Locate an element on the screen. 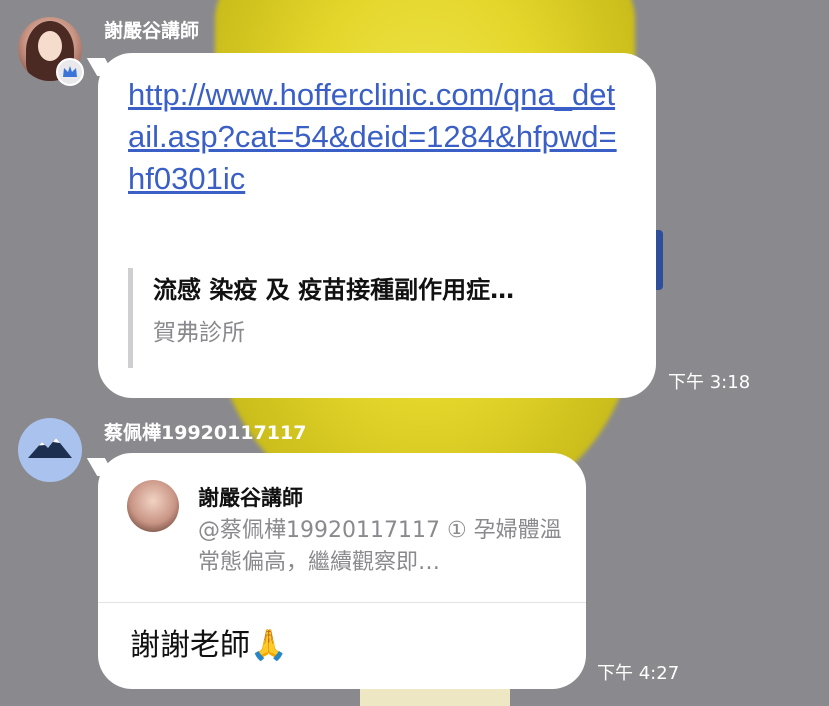 The width and height of the screenshot is (829, 706). link-preview: 流感 染疫 及 疫苗接種副作用症… 賀弗診所 is located at coordinates (378, 318).